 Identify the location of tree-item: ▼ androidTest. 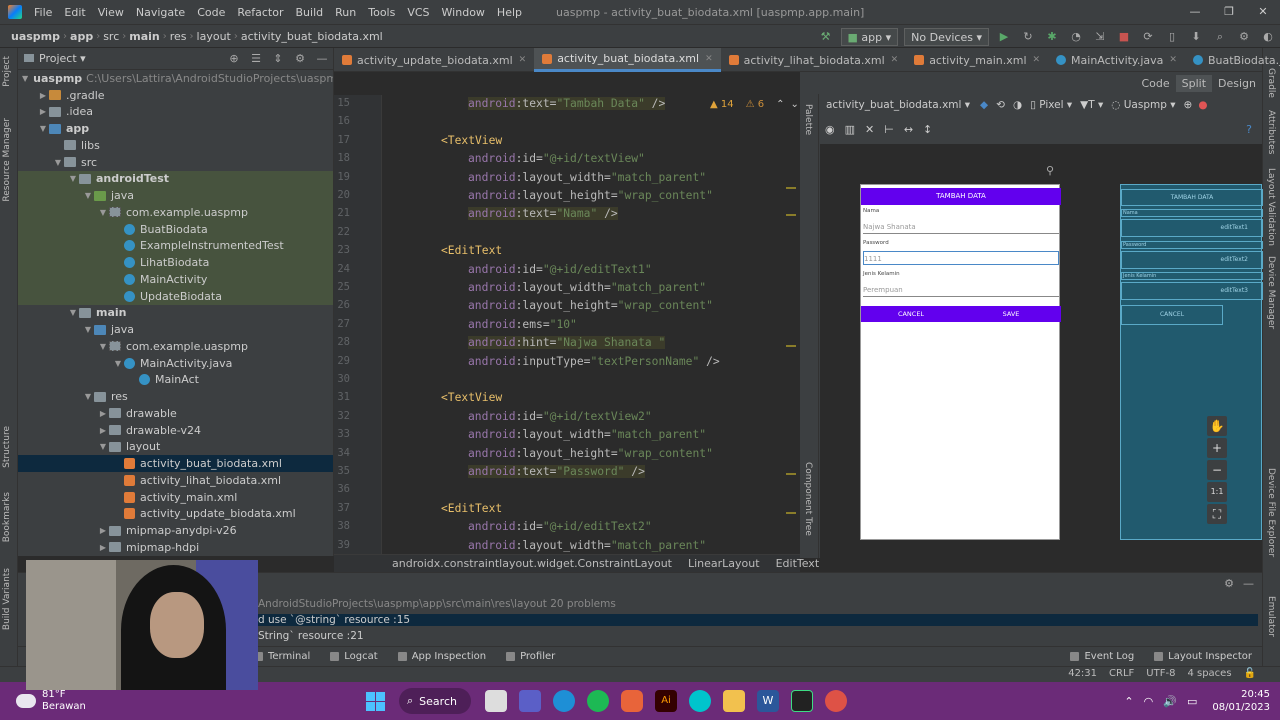
(175, 179).